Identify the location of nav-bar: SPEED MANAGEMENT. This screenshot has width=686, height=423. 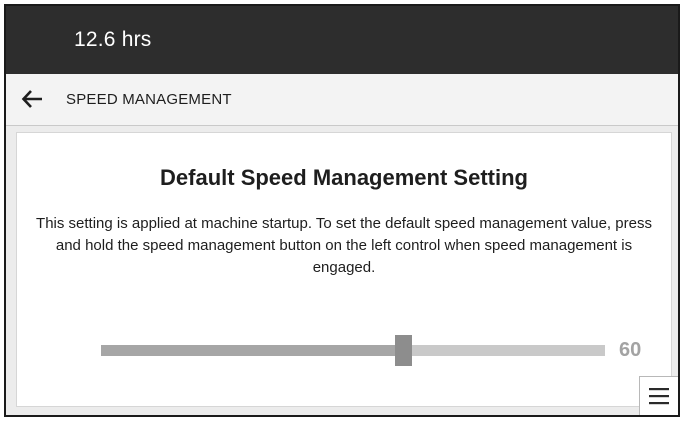
(342, 100).